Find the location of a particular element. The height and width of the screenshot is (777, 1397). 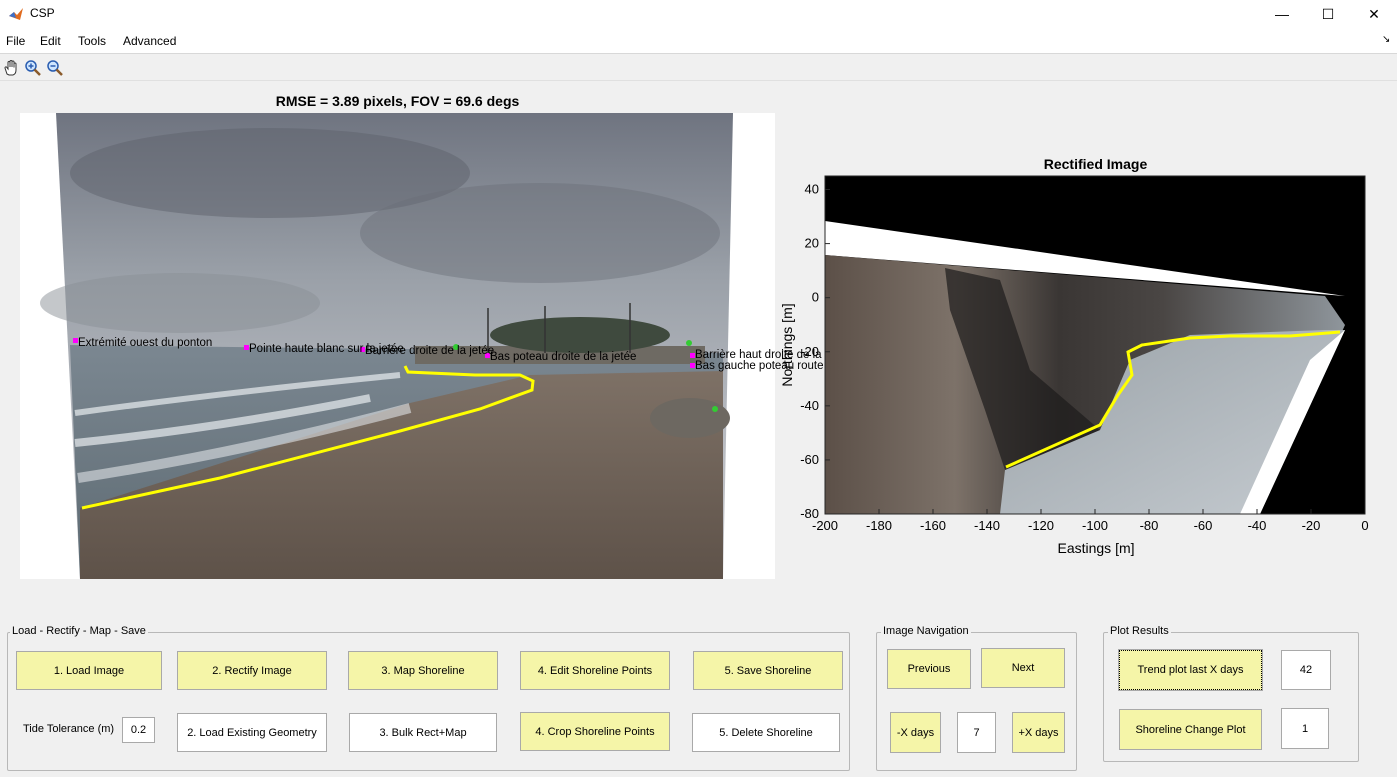

panel-title: Image Navigation is located at coordinates (926, 631).